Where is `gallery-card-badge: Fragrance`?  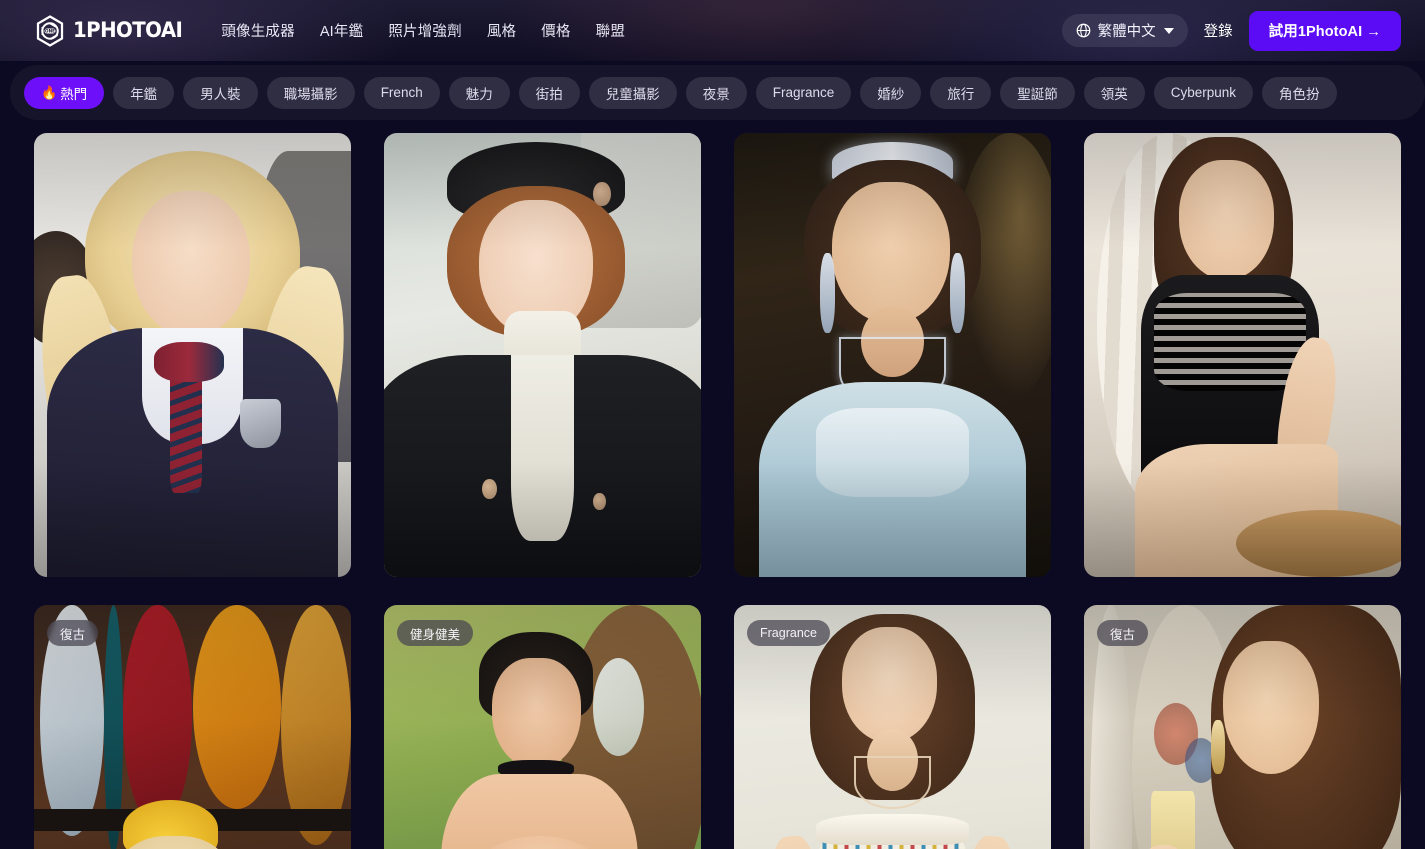
gallery-card-badge: Fragrance is located at coordinates (788, 633).